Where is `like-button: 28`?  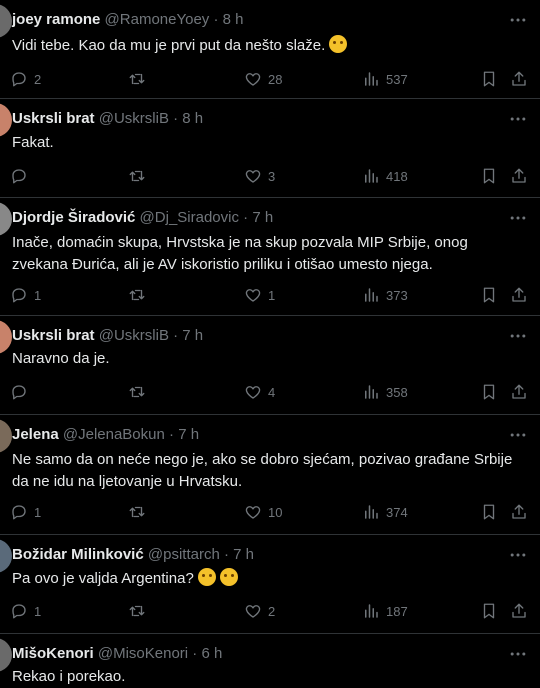
like-button: 28 is located at coordinates (263, 79).